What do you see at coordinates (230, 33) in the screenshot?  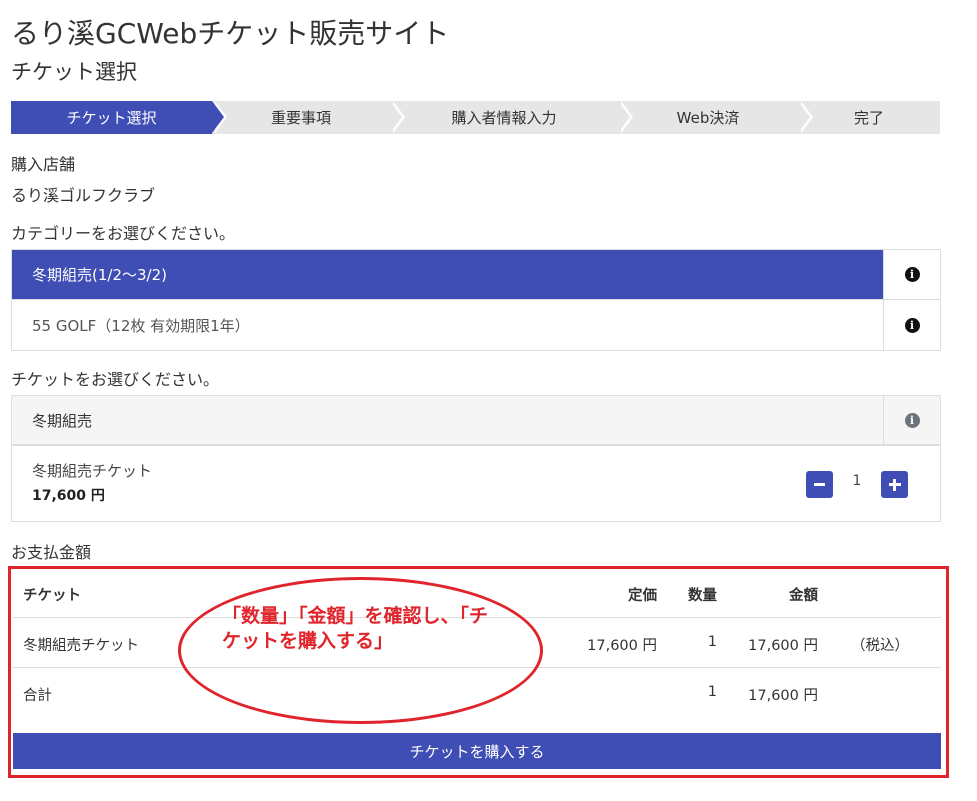 I see `site-title: るり溪GCWebチケット販売サイト` at bounding box center [230, 33].